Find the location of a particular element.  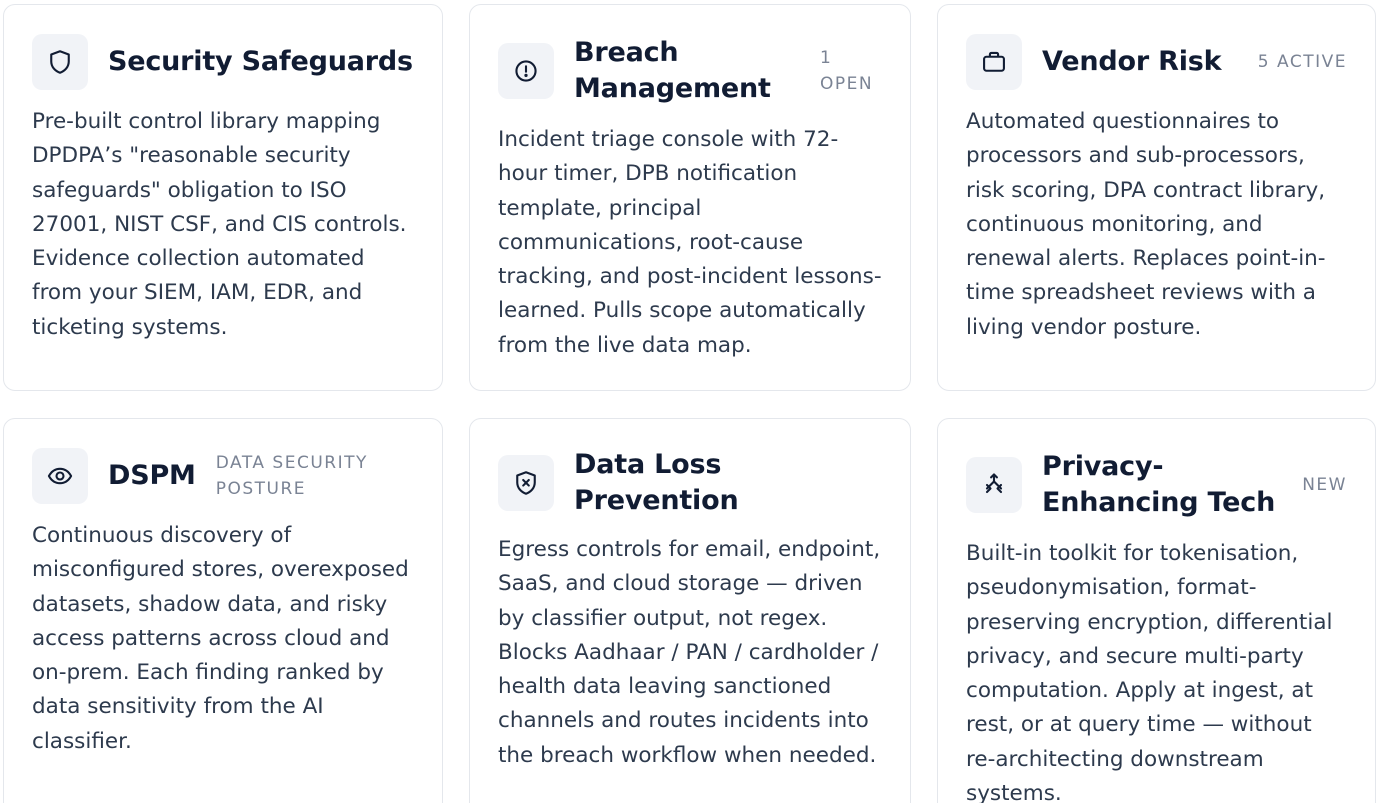

alert-circle-icon is located at coordinates (526, 71).